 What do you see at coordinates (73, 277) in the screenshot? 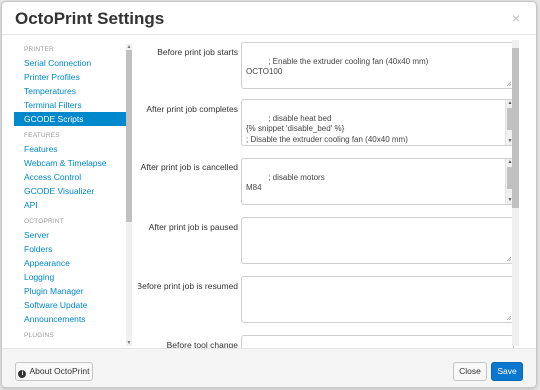
I see `sidebar-item-logging: Logging` at bounding box center [73, 277].